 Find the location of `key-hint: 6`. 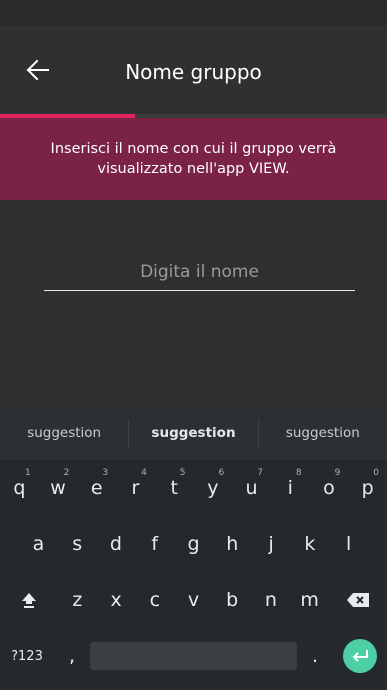

key-hint: 6 is located at coordinates (221, 473).